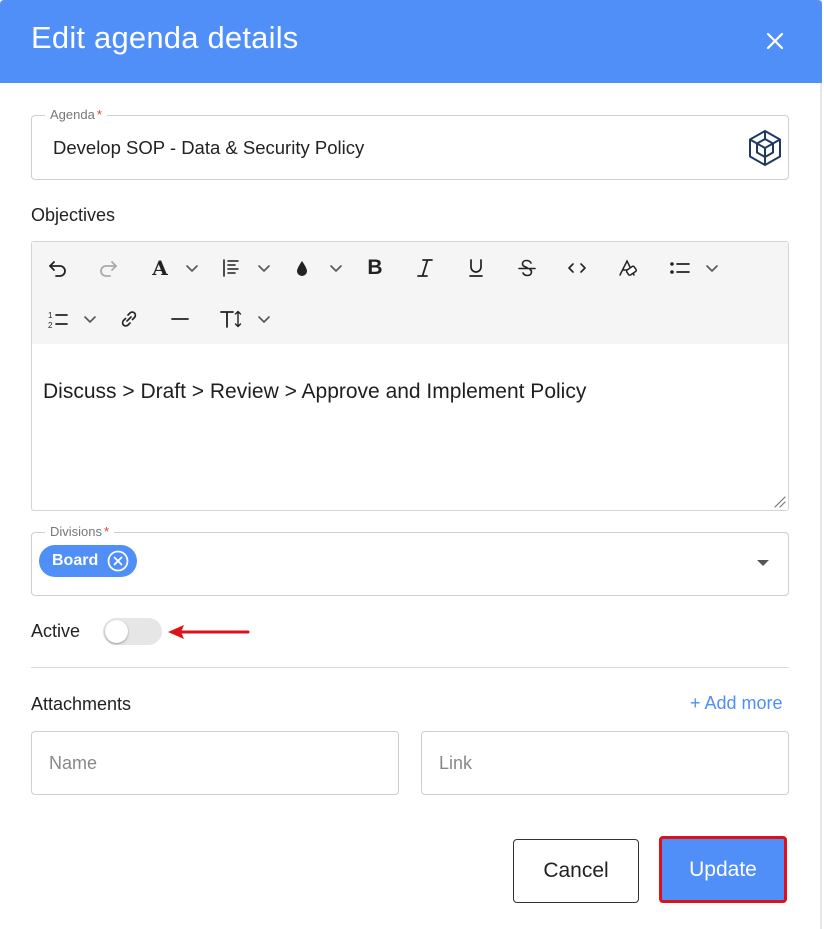 The width and height of the screenshot is (824, 929). What do you see at coordinates (129, 319) in the screenshot?
I see `link-icon` at bounding box center [129, 319].